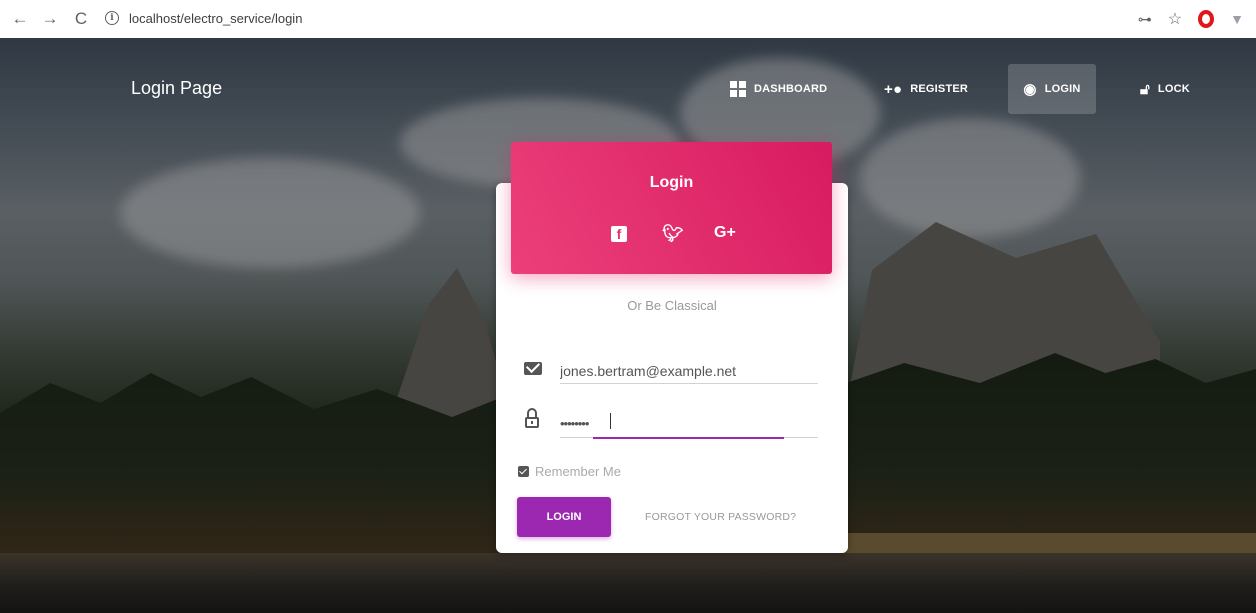 The width and height of the screenshot is (1256, 613). Describe the element at coordinates (1237, 19) in the screenshot. I see `vpn-icon: ▼` at that location.